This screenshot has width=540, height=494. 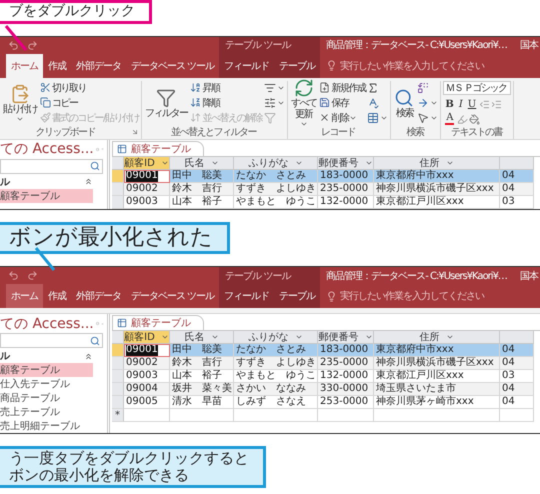 I want to click on ribbon-button: 削除, so click(x=342, y=117).